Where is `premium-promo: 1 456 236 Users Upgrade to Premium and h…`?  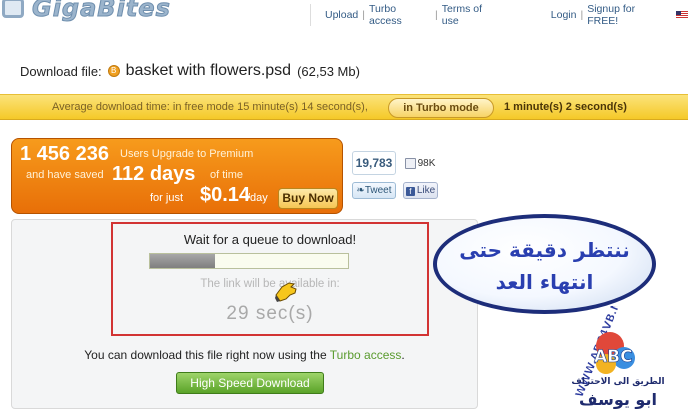 premium-promo: 1 456 236 Users Upgrade to Premium and h… is located at coordinates (177, 176).